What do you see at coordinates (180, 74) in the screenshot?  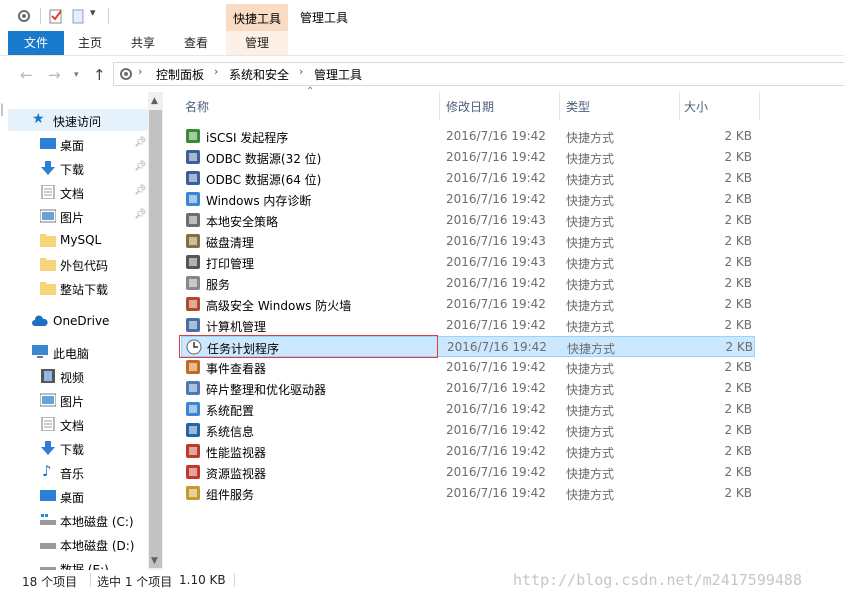 I see `breadcrumb-control-panel: 控制面板` at bounding box center [180, 74].